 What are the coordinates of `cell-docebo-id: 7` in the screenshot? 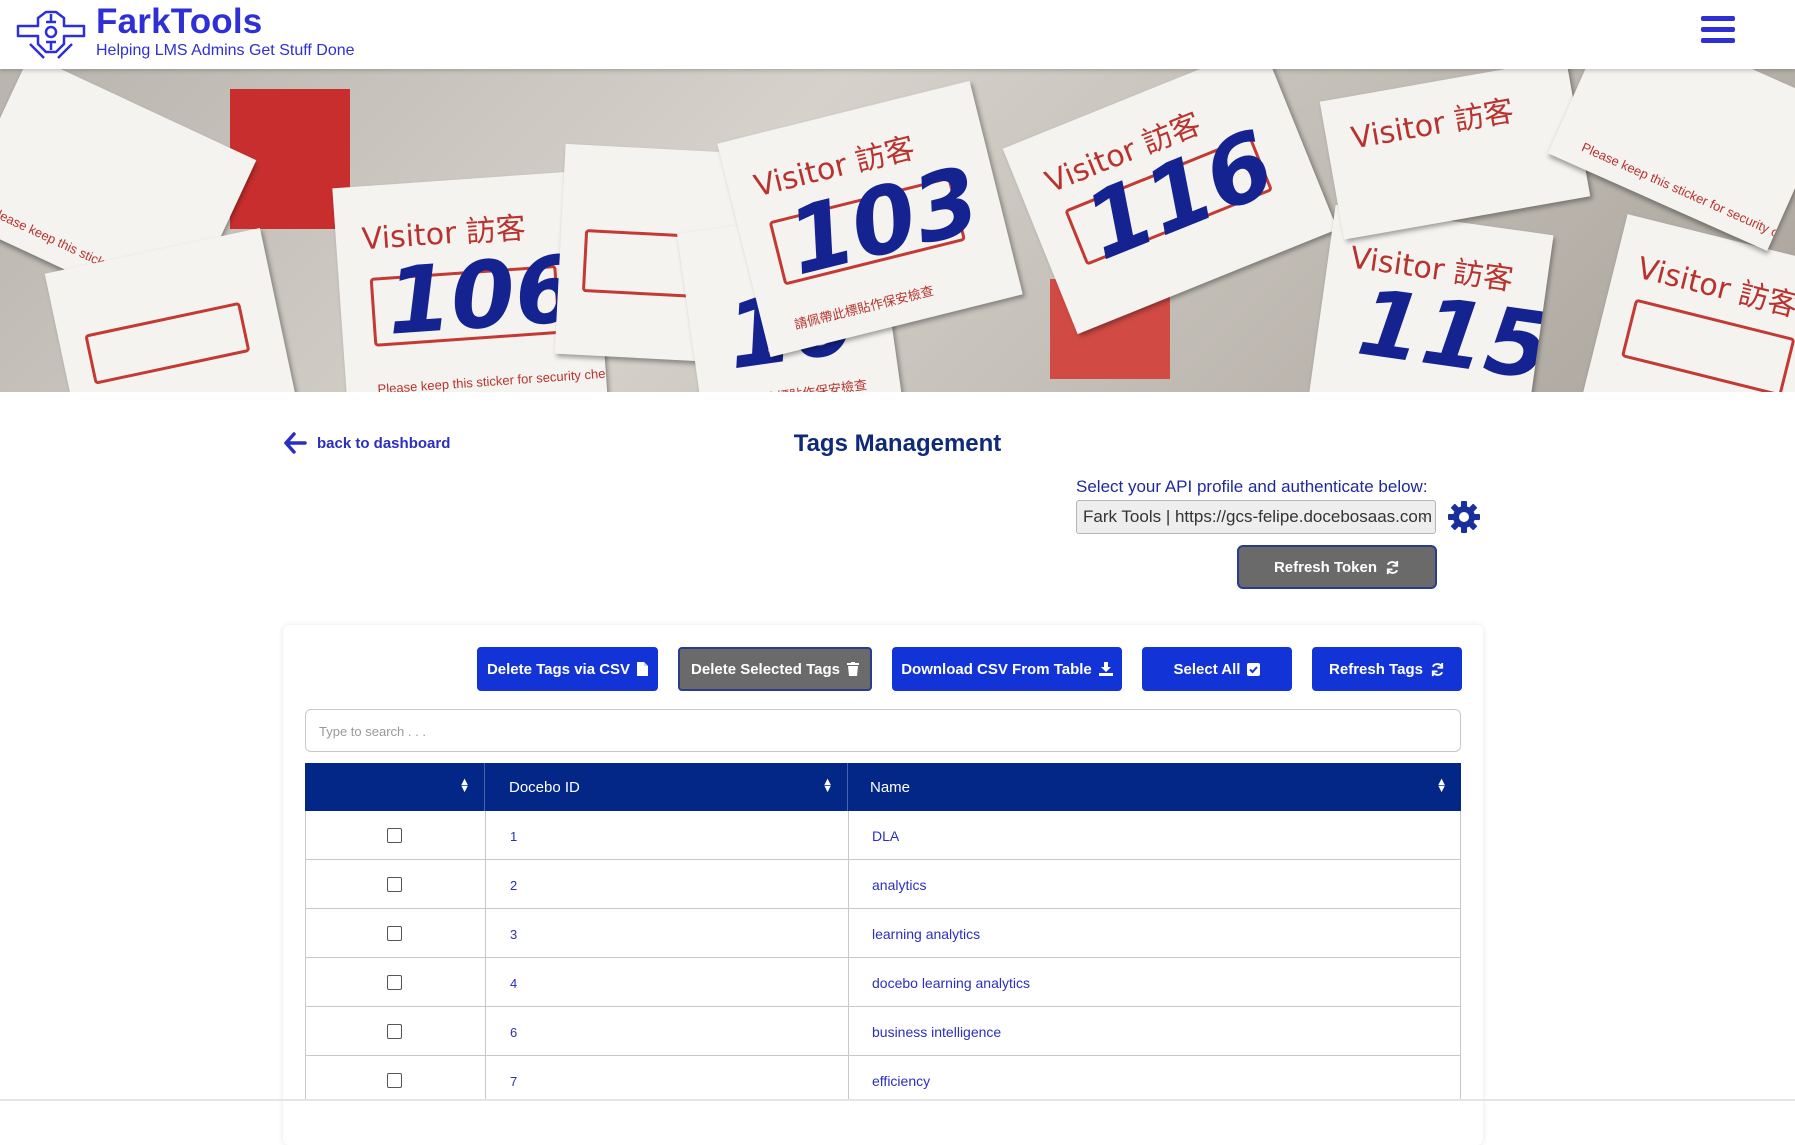 It's located at (514, 1081).